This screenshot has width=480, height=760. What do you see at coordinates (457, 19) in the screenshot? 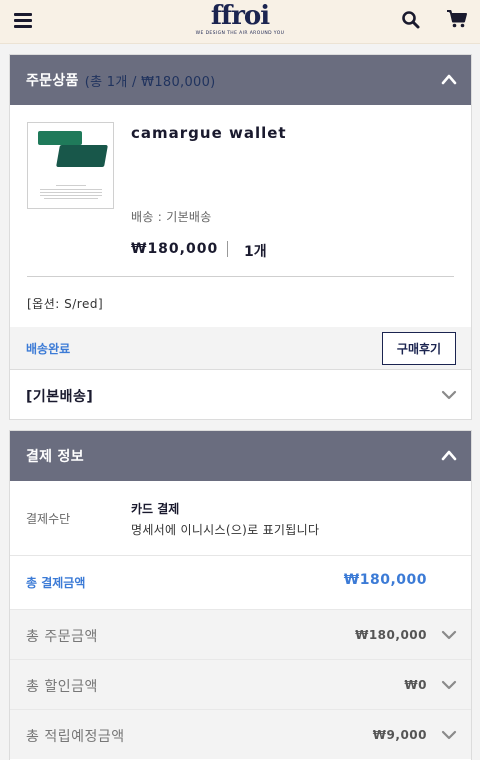
I see `cart-icon` at bounding box center [457, 19].